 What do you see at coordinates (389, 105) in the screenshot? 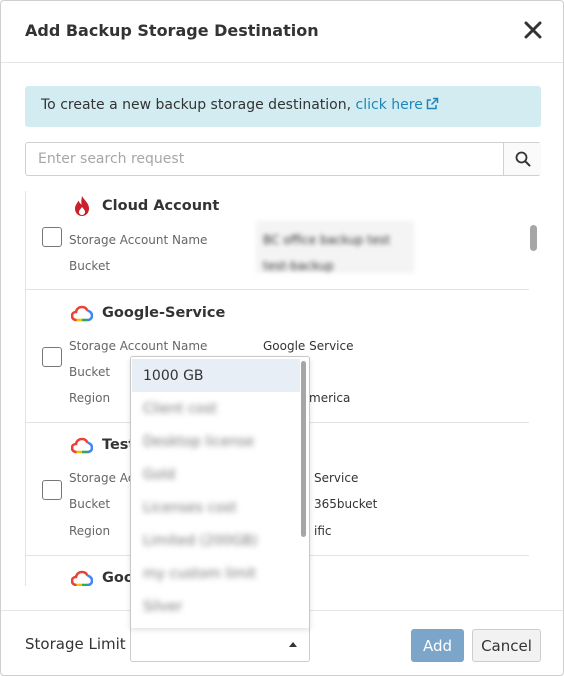
I see `click-here-label: click here` at bounding box center [389, 105].